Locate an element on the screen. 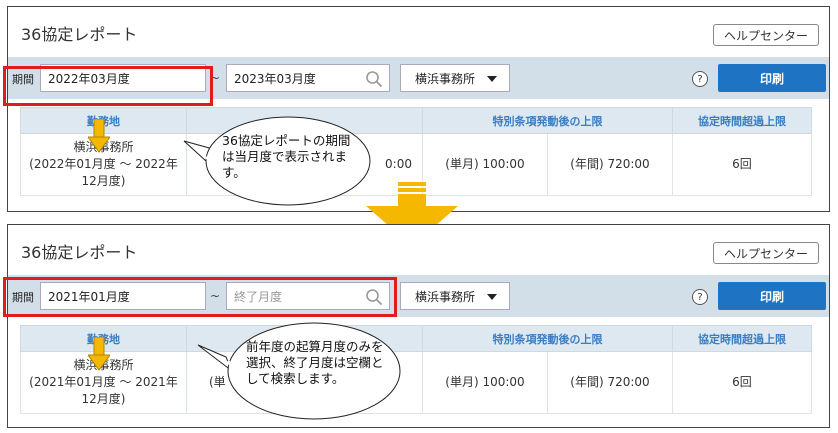 The height and width of the screenshot is (433, 838). monthly-limit-cell: (単月) 100:00 is located at coordinates (485, 382).